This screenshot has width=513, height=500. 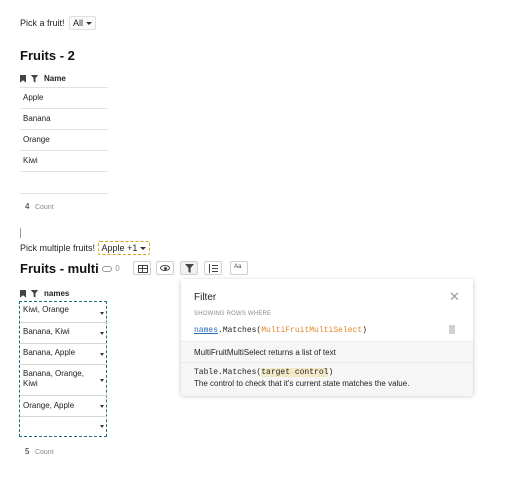 I want to click on sort-button, so click(x=213, y=268).